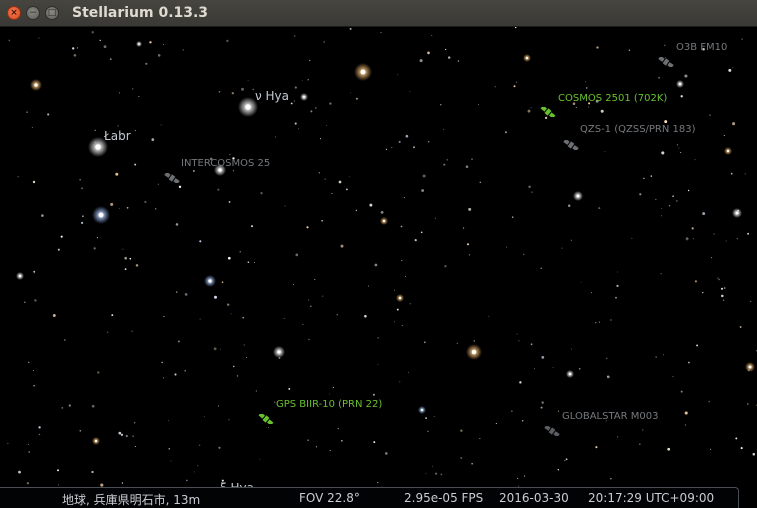 The width and height of the screenshot is (757, 508). Describe the element at coordinates (52, 13) in the screenshot. I see `maximize-window-button: □` at that location.